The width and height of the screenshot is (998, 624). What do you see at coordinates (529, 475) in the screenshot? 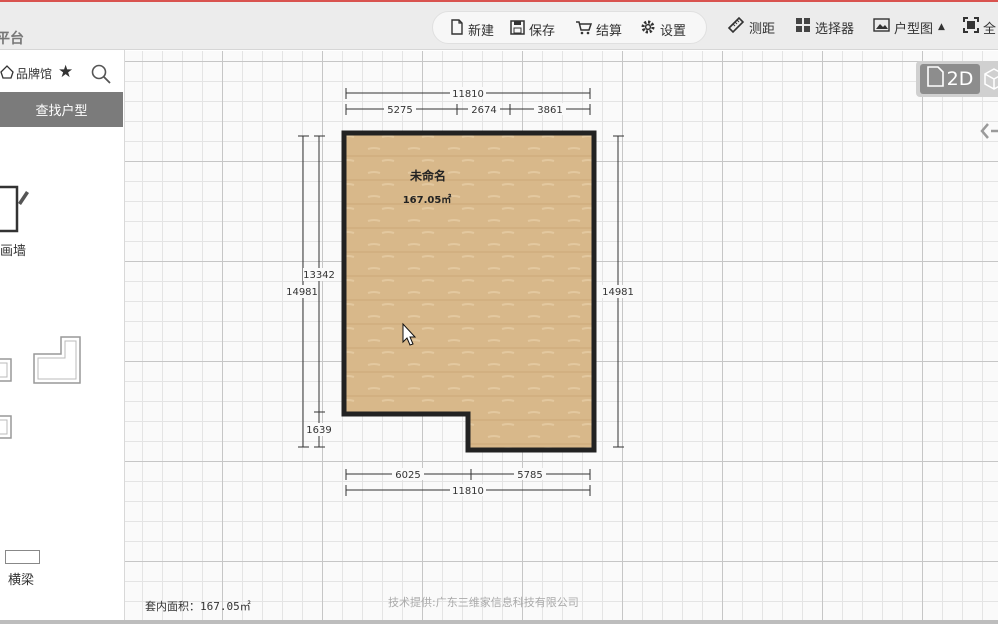
I see `dim-bottom-b: 5785` at bounding box center [529, 475].